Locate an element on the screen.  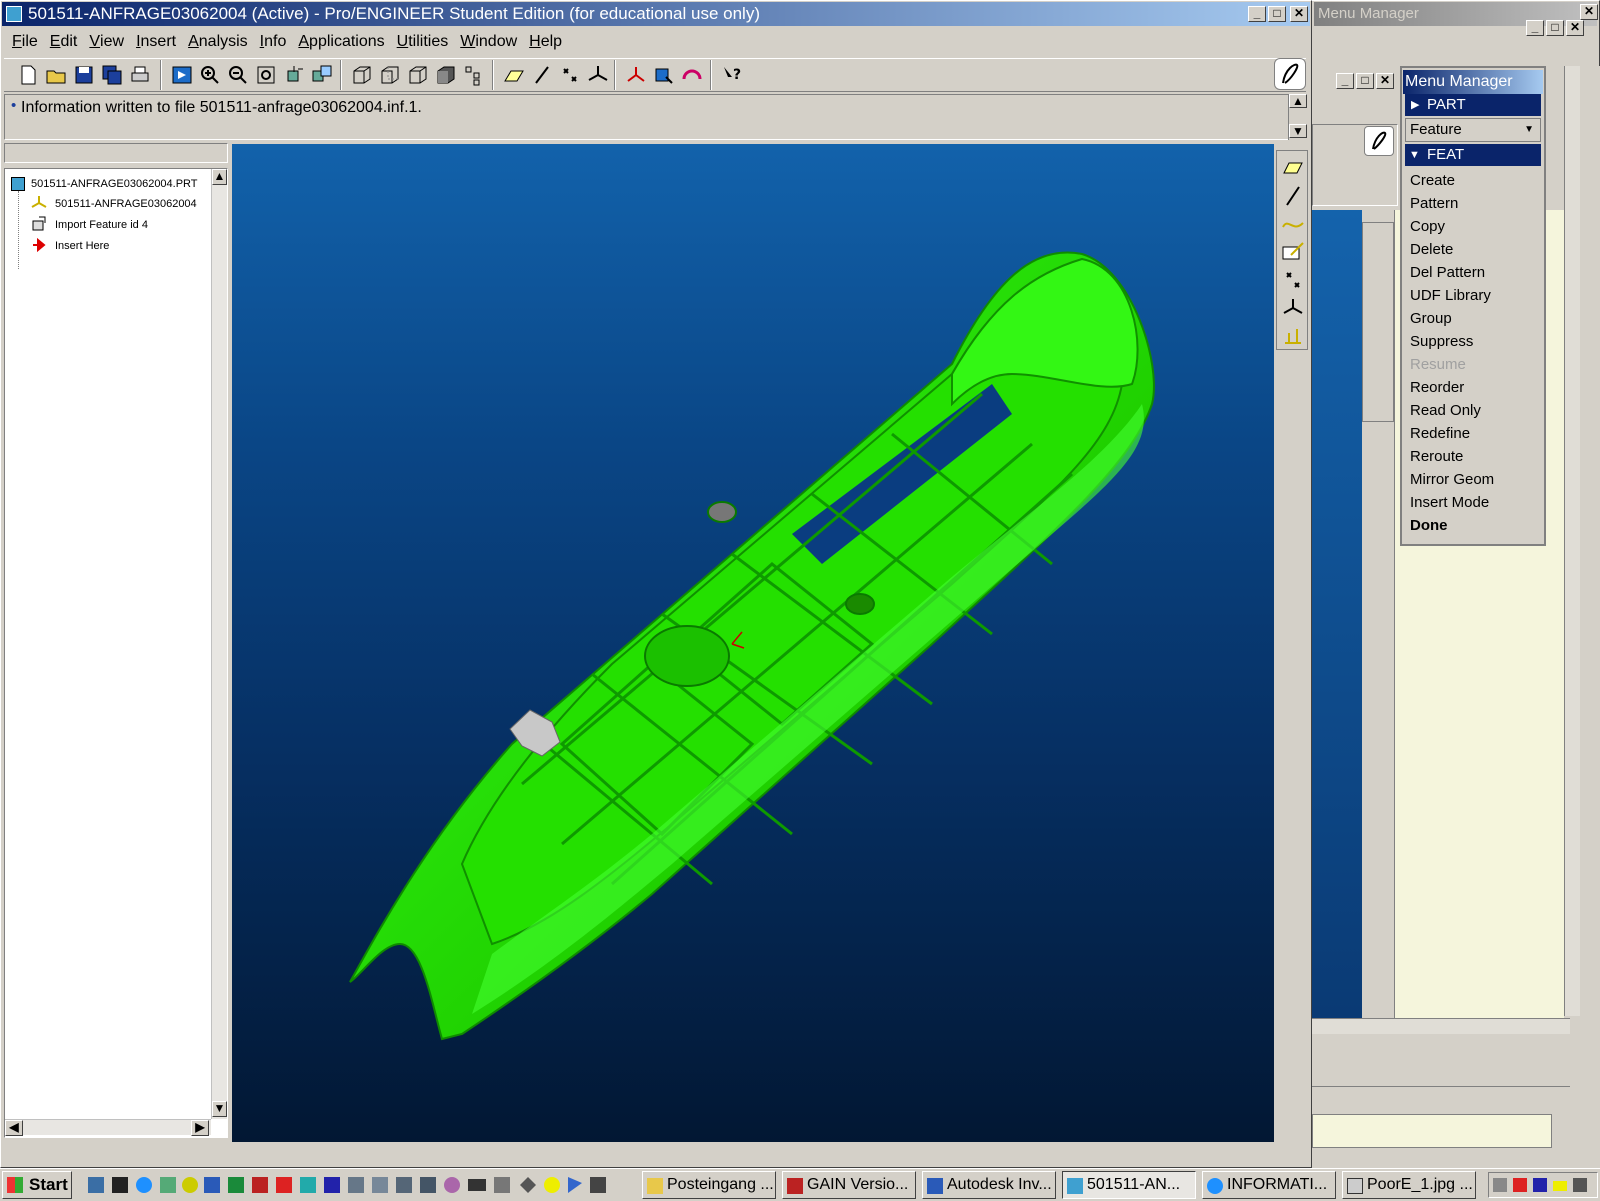
coord-sys-icon is located at coordinates (598, 75).